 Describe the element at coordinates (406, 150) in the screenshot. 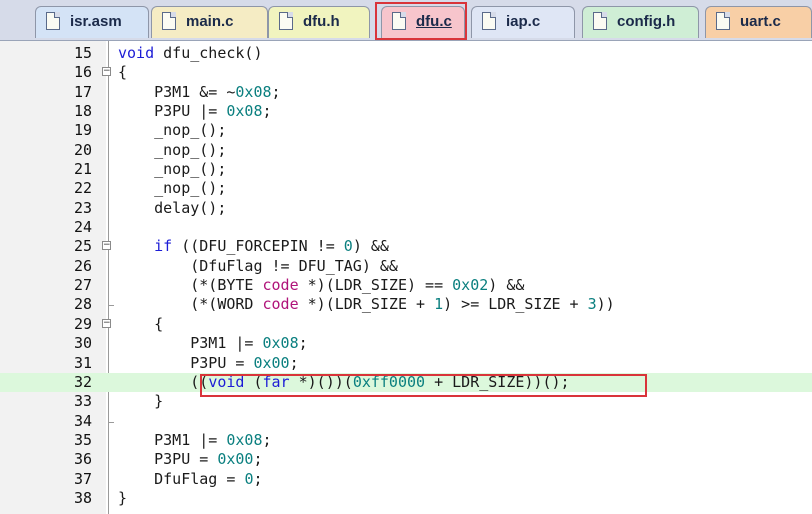

I see `code-line: 20 _nop_();` at that location.